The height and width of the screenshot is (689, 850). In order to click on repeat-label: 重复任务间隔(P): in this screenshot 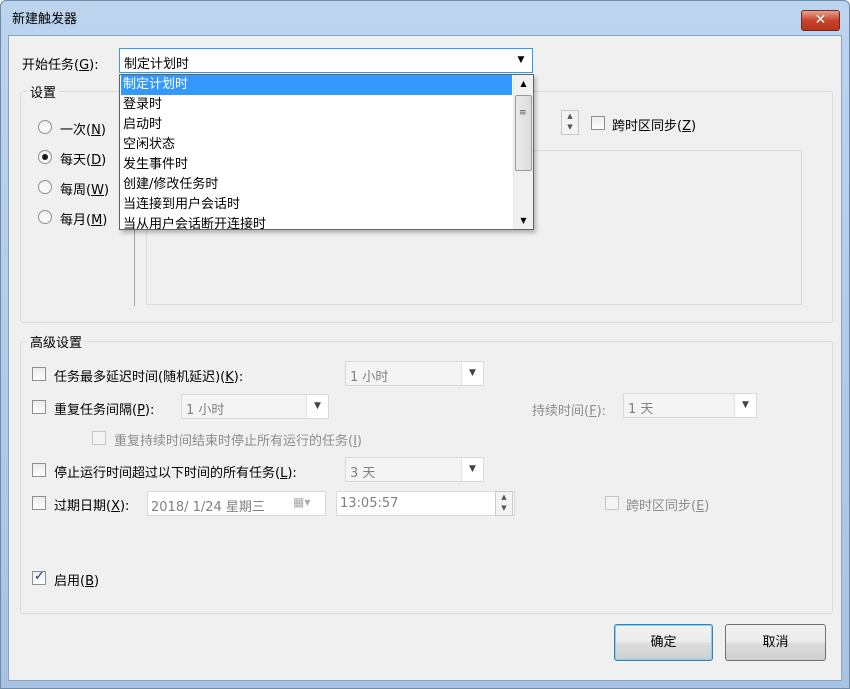, I will do `click(104, 408)`.